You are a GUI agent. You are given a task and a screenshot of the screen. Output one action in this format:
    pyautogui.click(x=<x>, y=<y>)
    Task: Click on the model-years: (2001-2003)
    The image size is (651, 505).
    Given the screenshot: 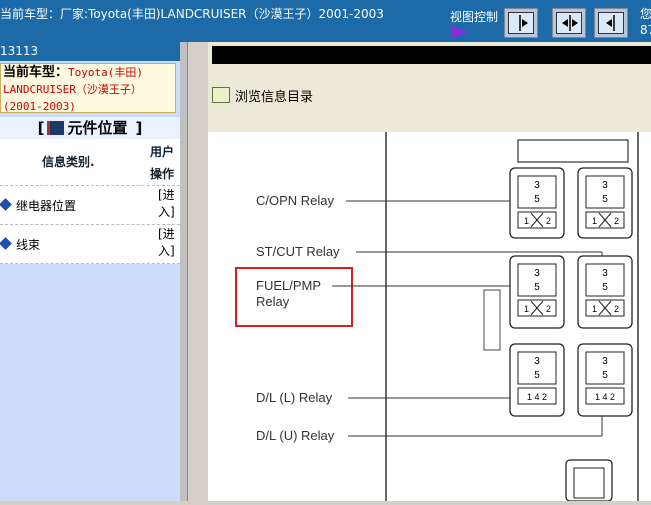 What is the action you would take?
    pyautogui.click(x=39, y=106)
    